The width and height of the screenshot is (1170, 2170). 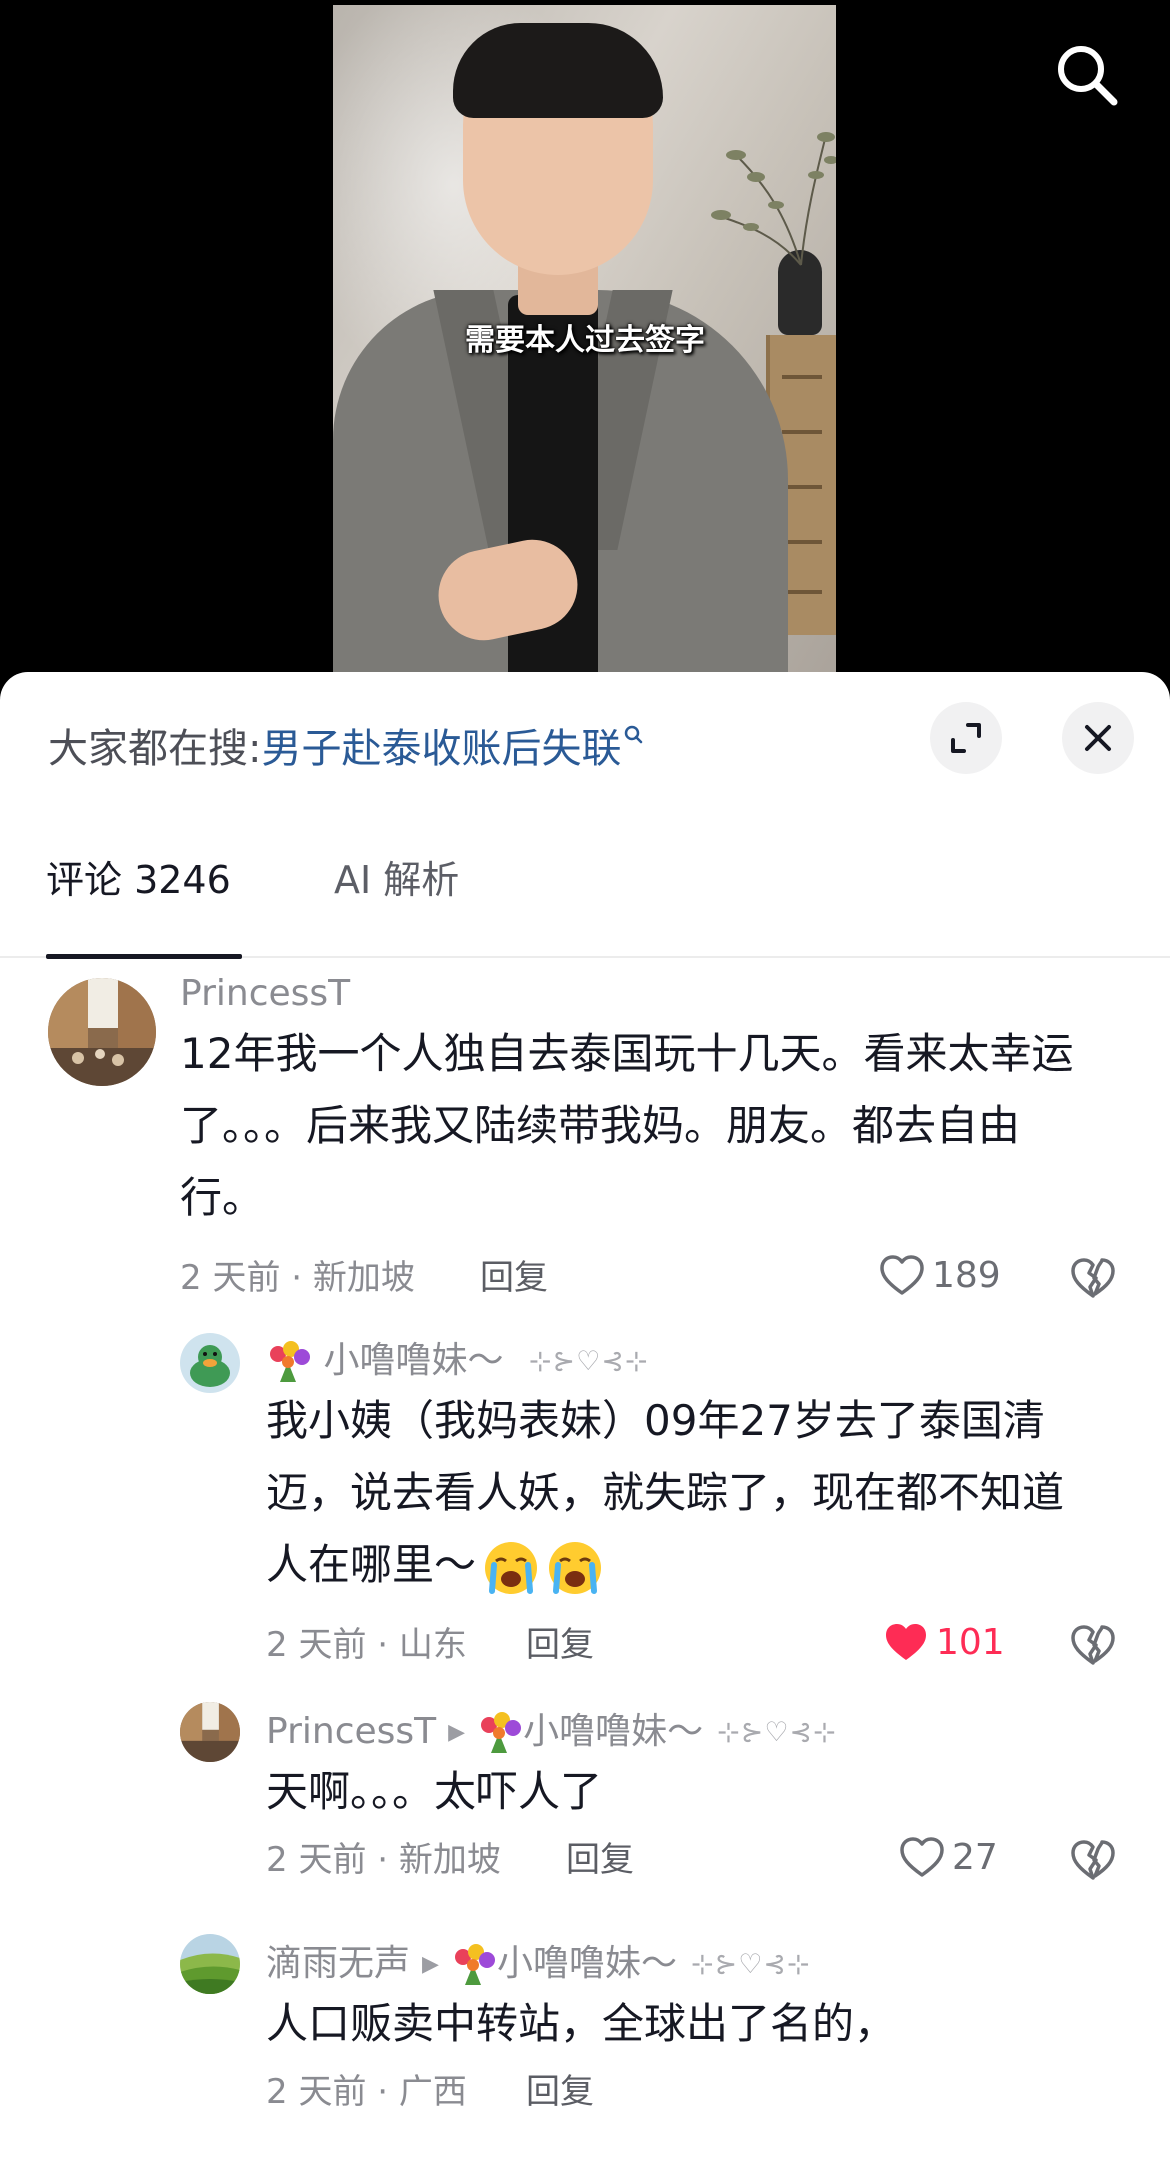 I want to click on comment-text: 人口贩卖中转站，全球出了名的，, so click(x=706, y=2024).